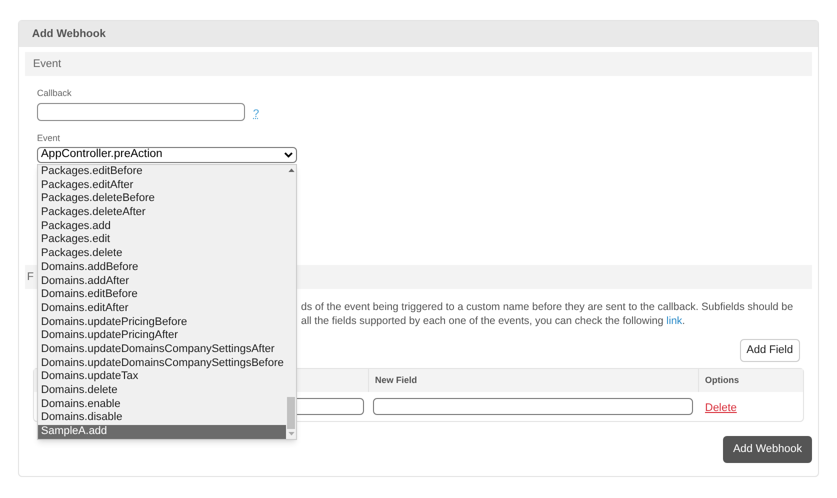 Image resolution: width=837 pixels, height=498 pixels. Describe the element at coordinates (533, 406) in the screenshot. I see `new-field-input` at that location.